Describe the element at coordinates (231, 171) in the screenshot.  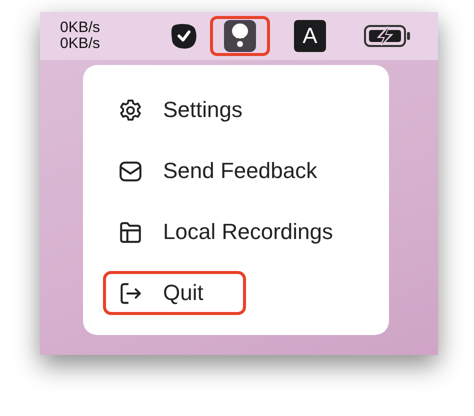
I see `menu-item: Send Feedback` at that location.